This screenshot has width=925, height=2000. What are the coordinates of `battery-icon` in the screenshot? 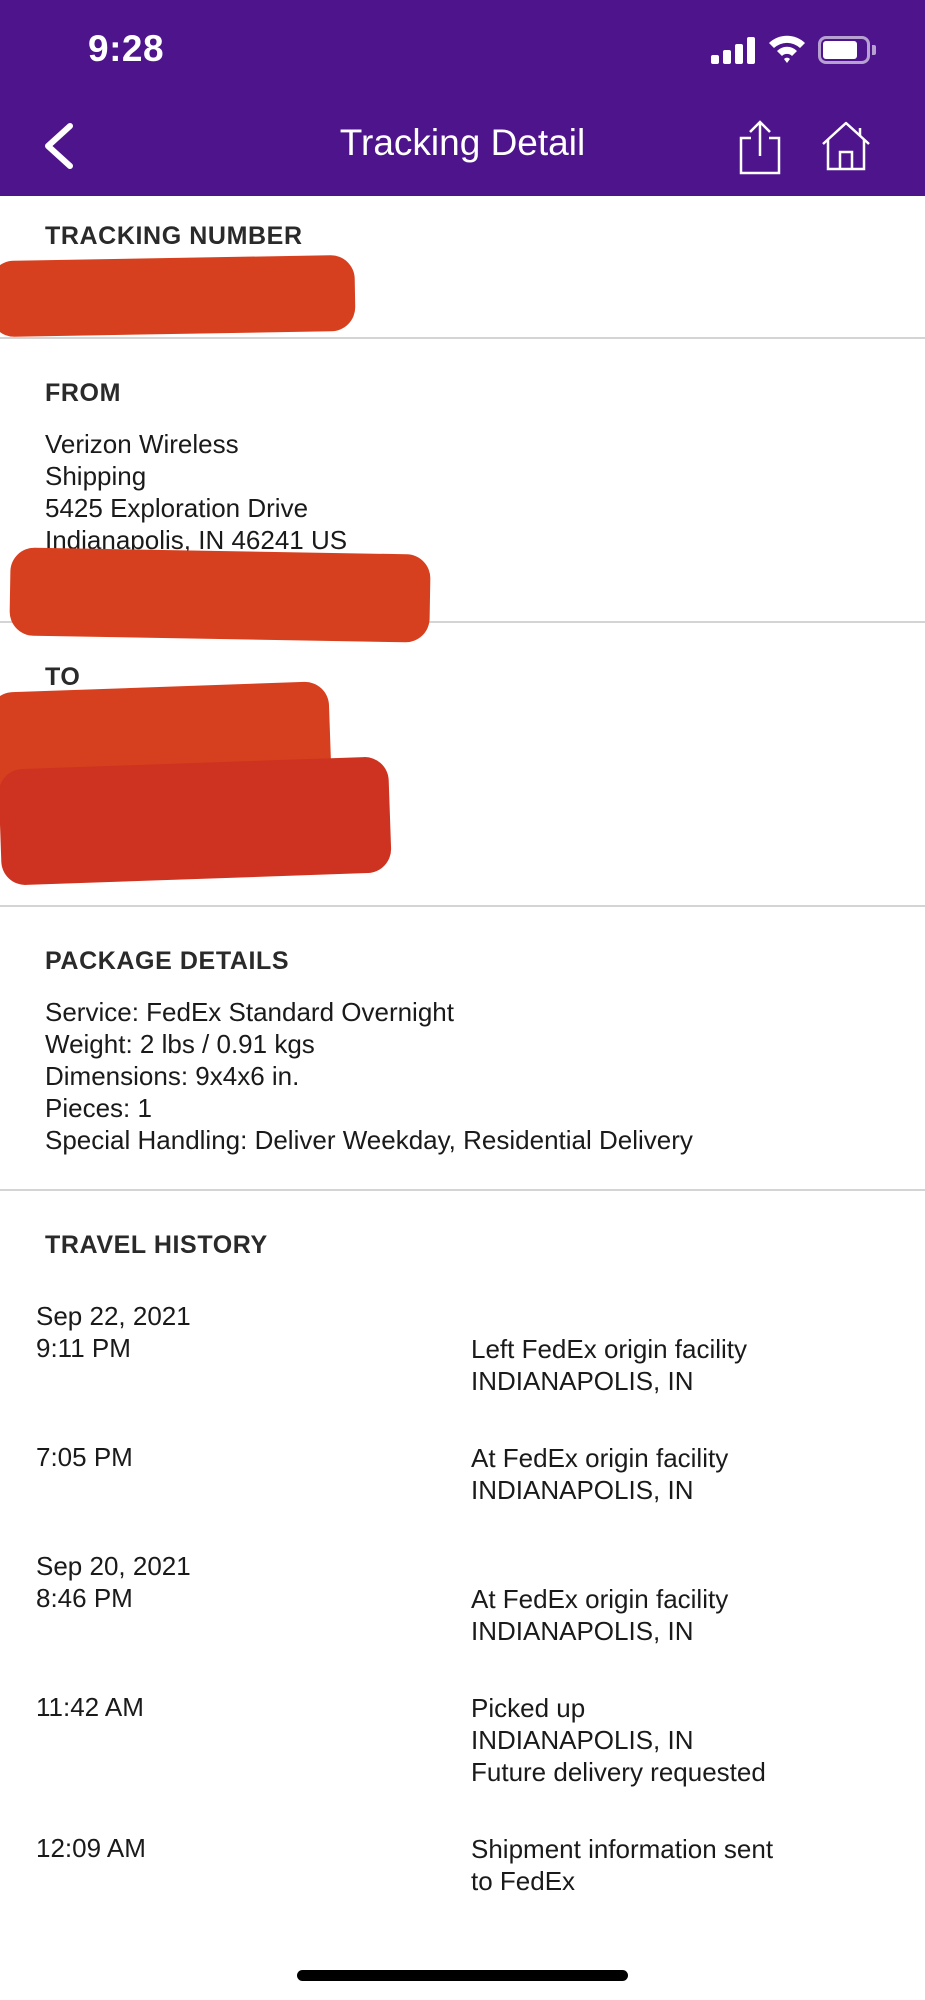 It's located at (847, 50).